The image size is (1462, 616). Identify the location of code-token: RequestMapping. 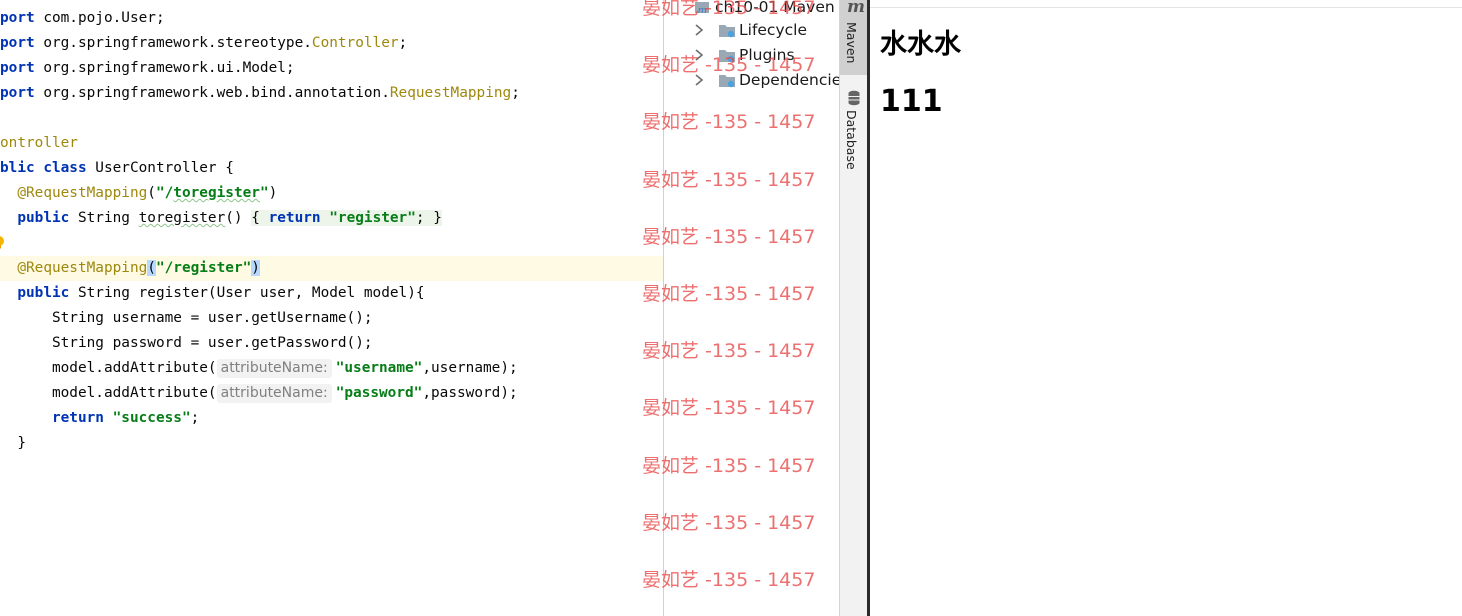
(450, 93).